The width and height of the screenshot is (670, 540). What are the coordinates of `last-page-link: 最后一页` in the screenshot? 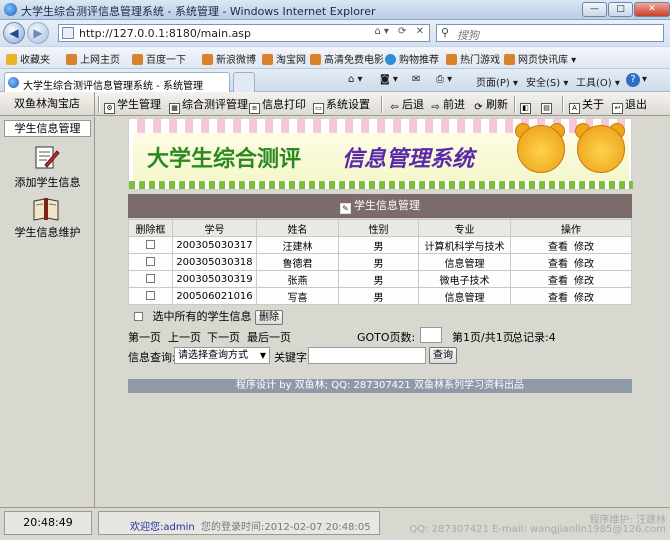 It's located at (269, 337).